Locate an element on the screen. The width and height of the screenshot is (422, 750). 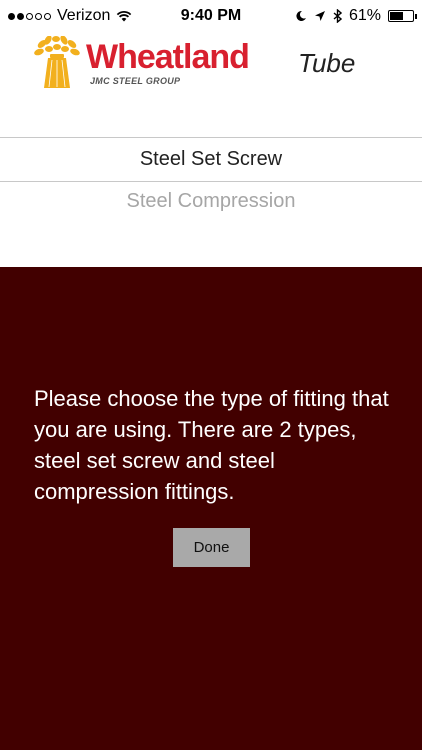
battery-icon is located at coordinates (402, 16).